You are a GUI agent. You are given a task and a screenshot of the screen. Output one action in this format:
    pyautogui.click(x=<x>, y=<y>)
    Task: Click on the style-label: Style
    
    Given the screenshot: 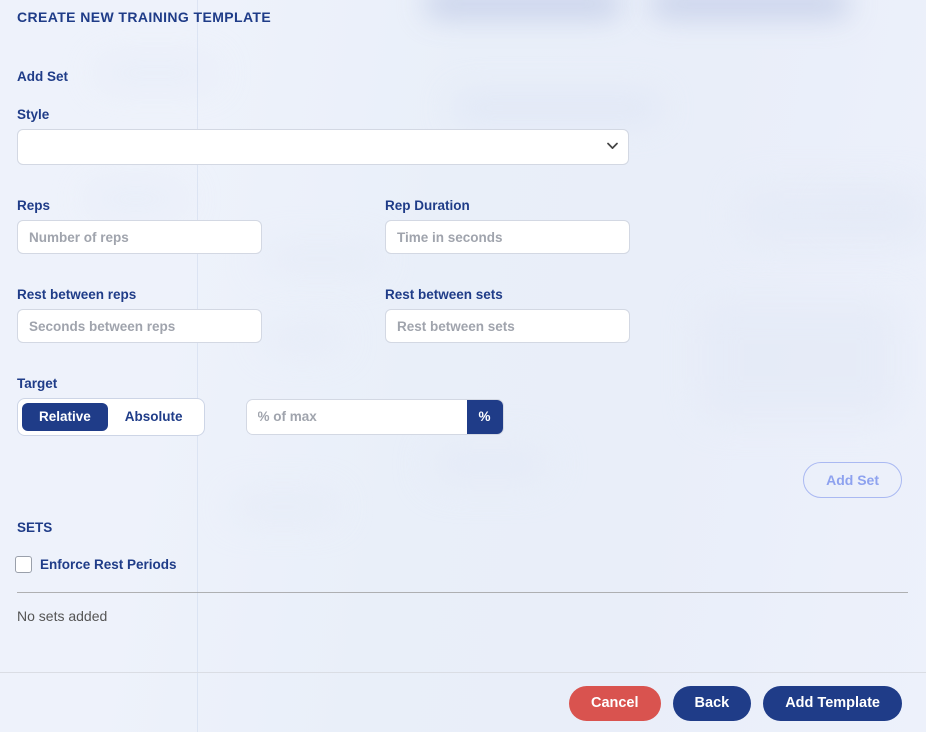 What is the action you would take?
    pyautogui.click(x=33, y=114)
    